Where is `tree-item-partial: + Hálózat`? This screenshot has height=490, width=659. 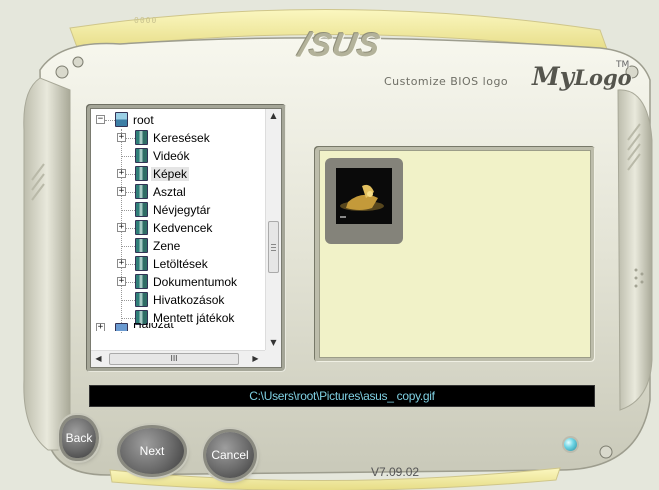 tree-item-partial: + Hálózat is located at coordinates (178, 327).